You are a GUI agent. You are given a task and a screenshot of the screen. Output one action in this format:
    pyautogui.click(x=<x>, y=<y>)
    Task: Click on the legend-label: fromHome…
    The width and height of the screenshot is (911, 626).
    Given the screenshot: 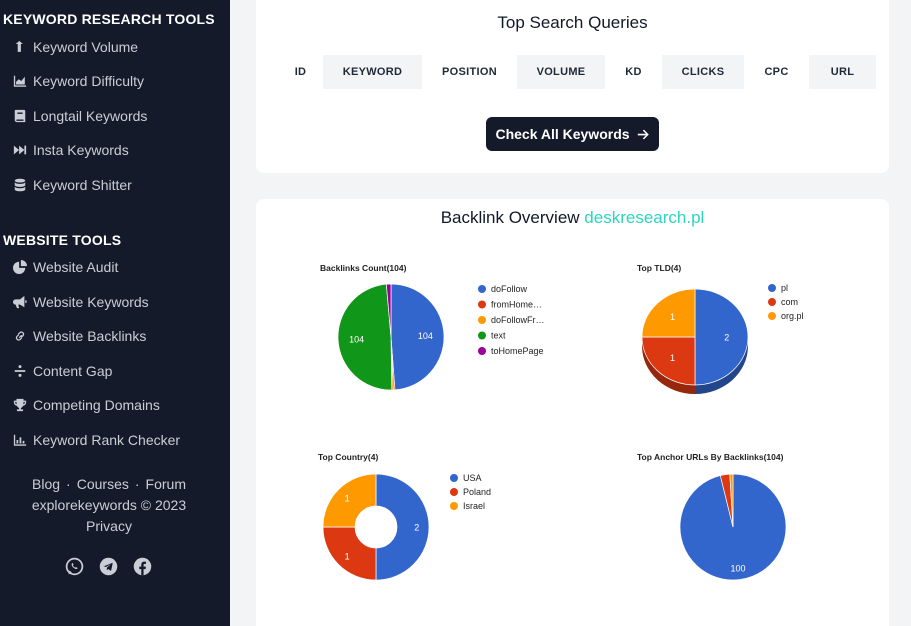 What is the action you would take?
    pyautogui.click(x=516, y=305)
    